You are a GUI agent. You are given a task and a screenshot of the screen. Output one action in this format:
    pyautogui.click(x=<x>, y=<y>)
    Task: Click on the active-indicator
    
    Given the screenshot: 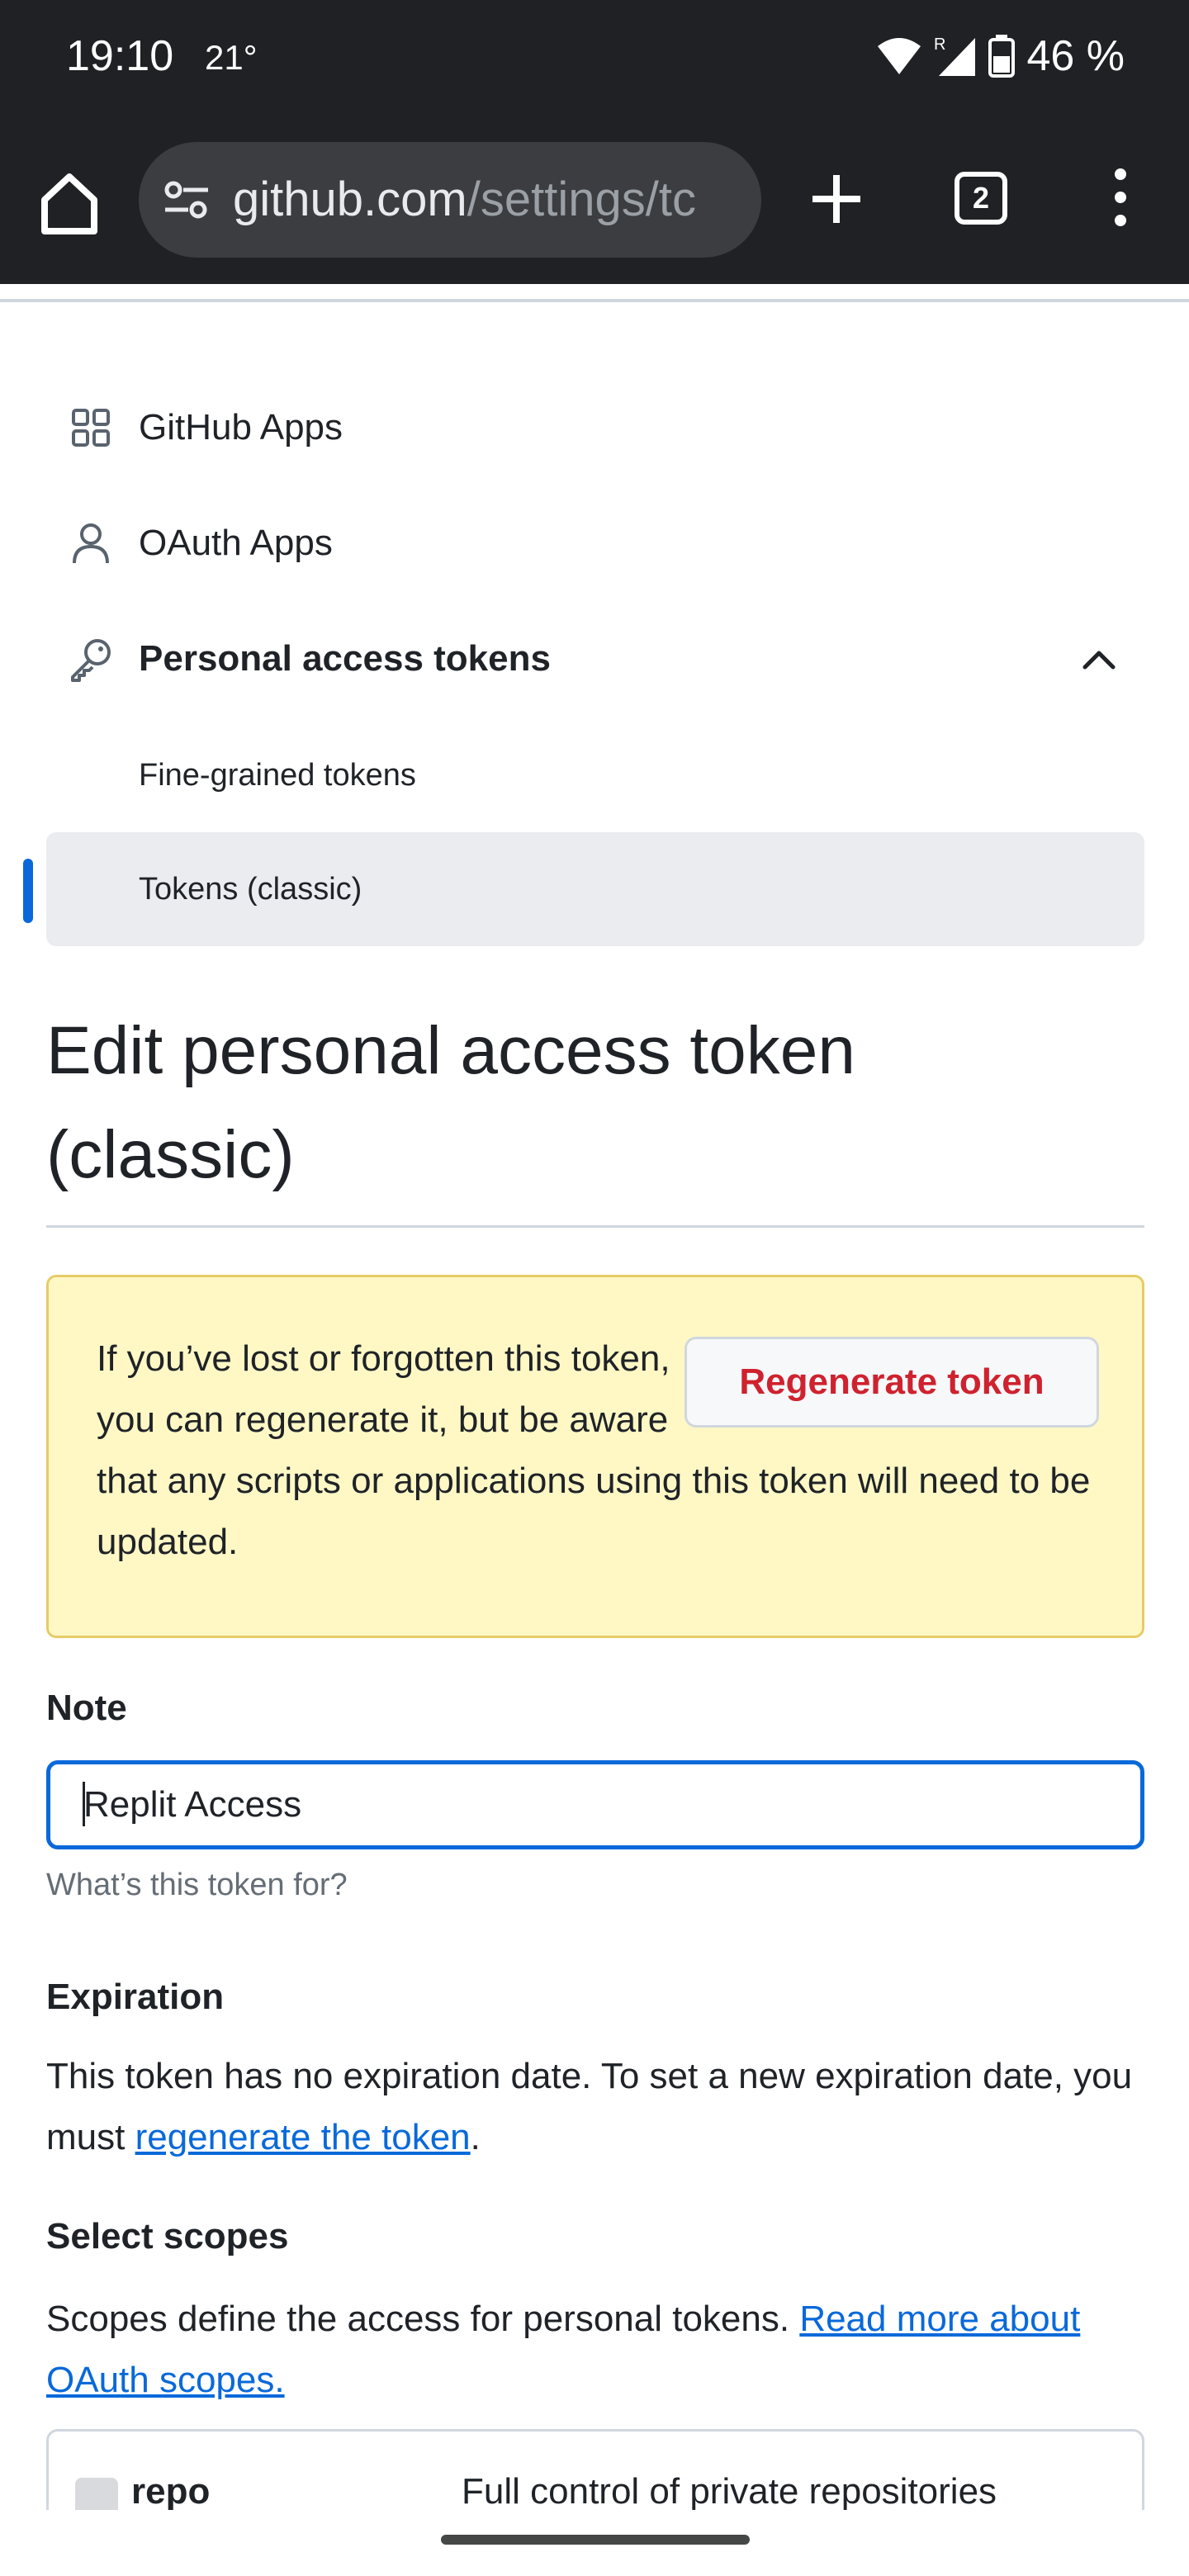 What is the action you would take?
    pyautogui.click(x=28, y=891)
    